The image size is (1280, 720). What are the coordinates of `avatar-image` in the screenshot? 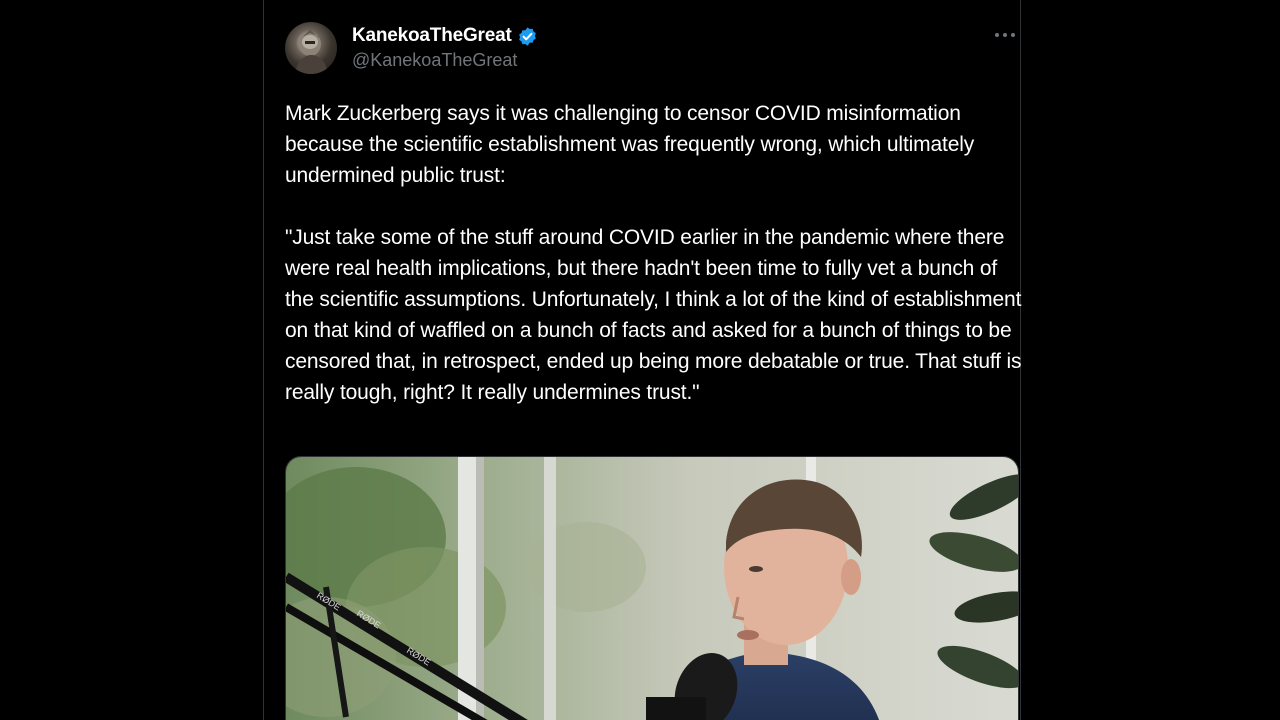 It's located at (311, 52).